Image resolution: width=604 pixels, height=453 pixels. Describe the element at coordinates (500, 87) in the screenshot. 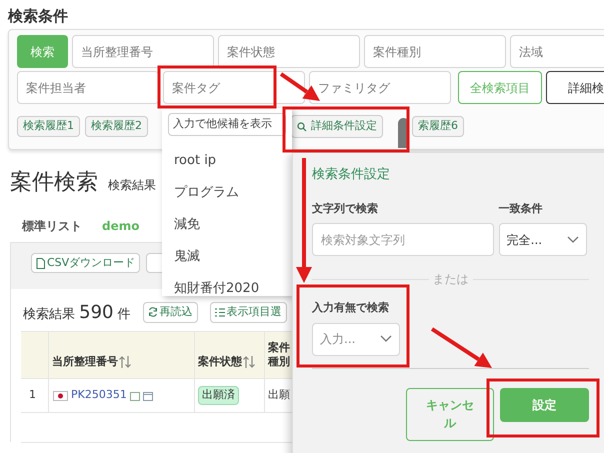

I see `all-fields-button: 全検索項目` at that location.